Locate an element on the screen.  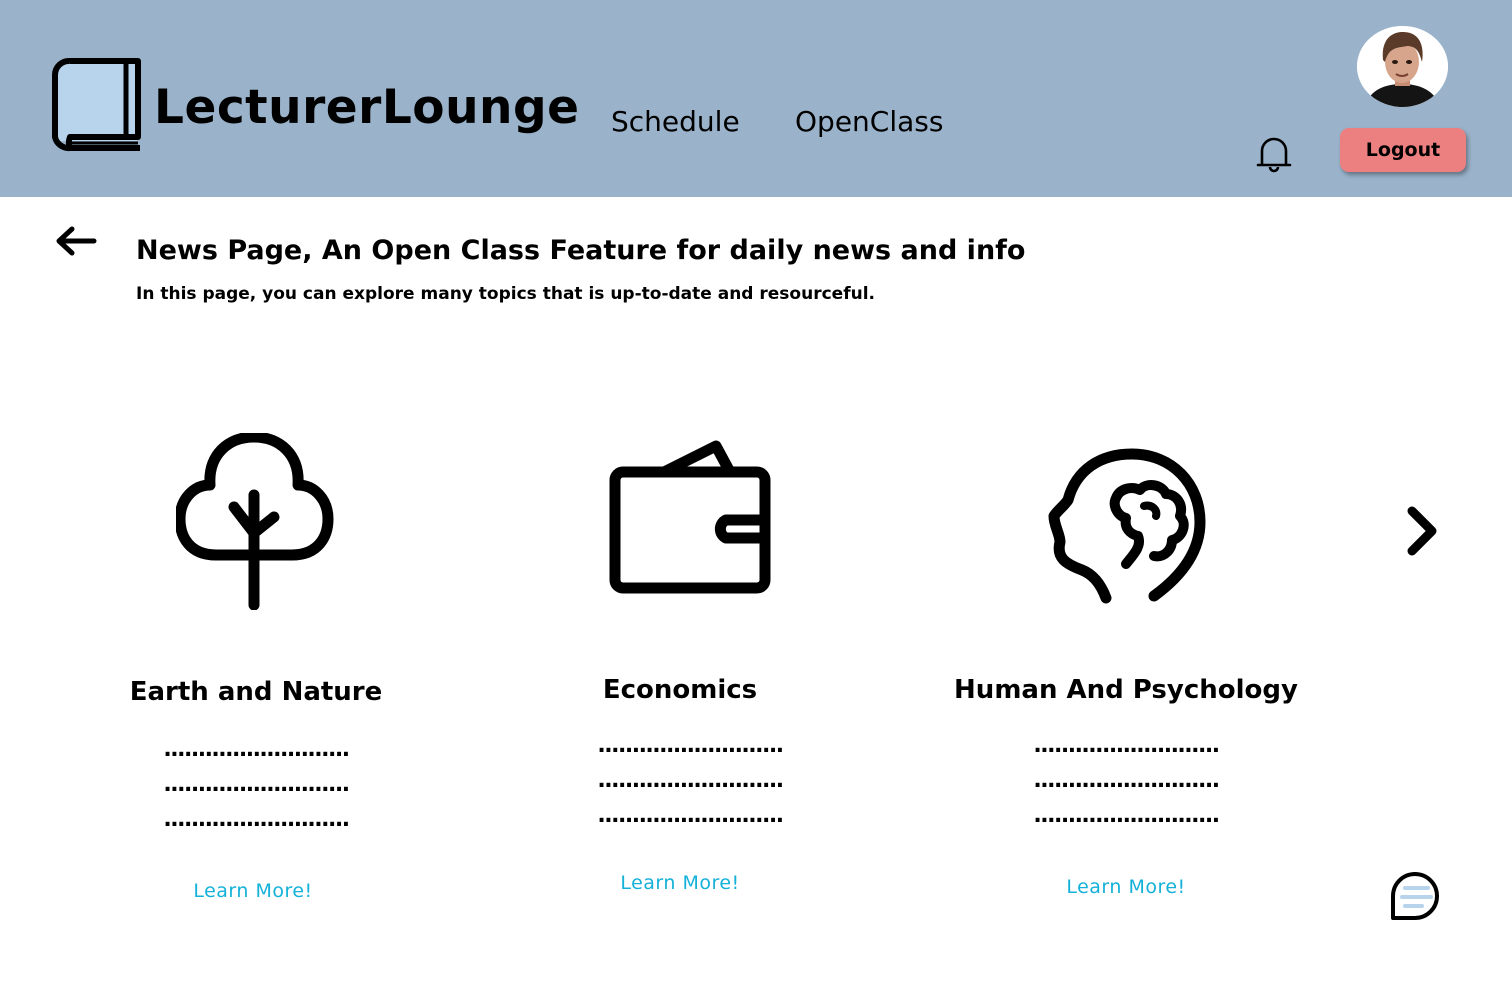
learn-more-psychology-link: Learn More! is located at coordinates (1125, 887).